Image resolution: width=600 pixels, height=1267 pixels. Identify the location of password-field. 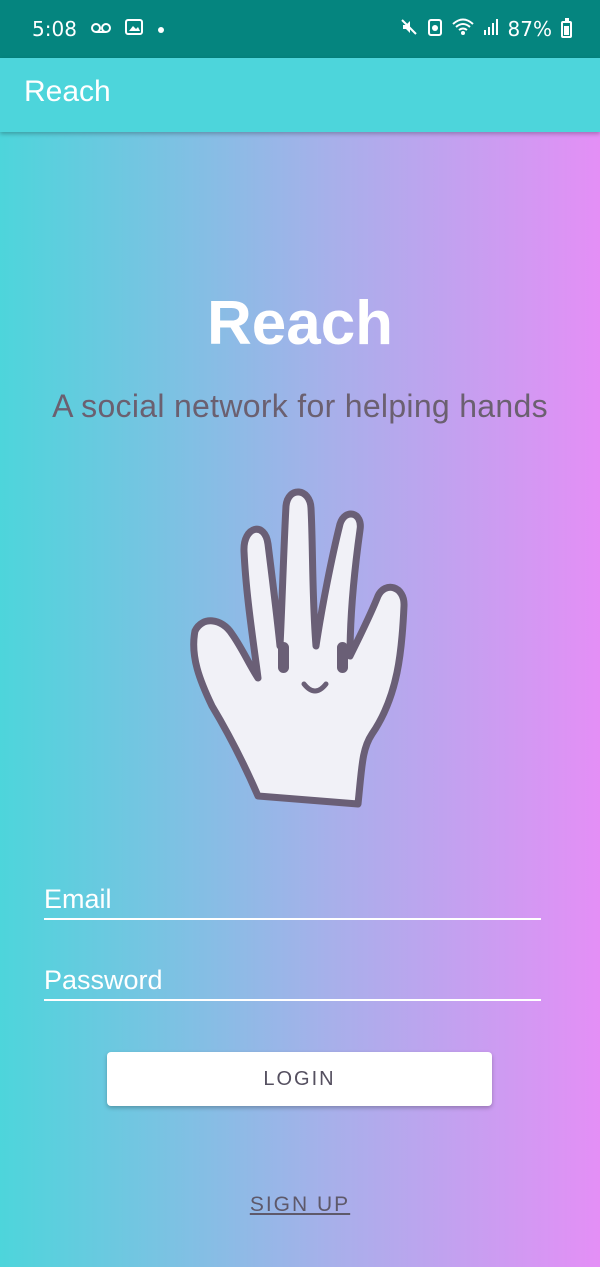
(292, 981).